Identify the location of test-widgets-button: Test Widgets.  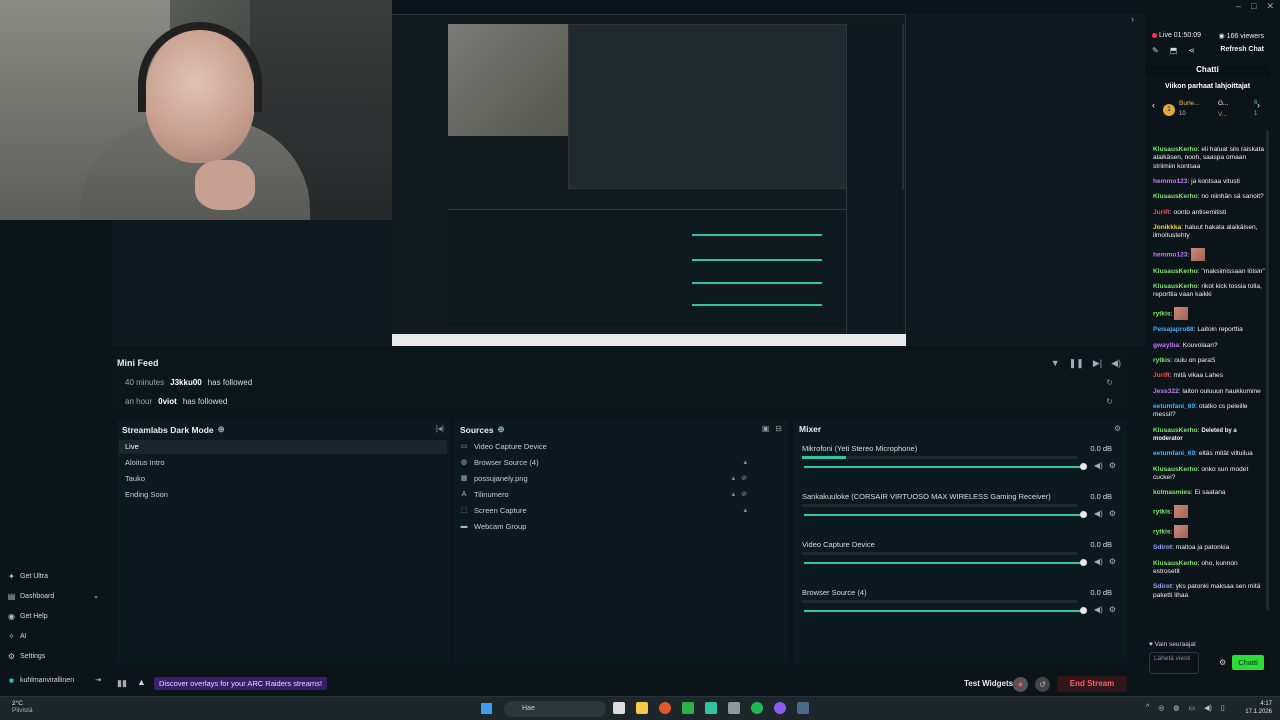
(988, 683).